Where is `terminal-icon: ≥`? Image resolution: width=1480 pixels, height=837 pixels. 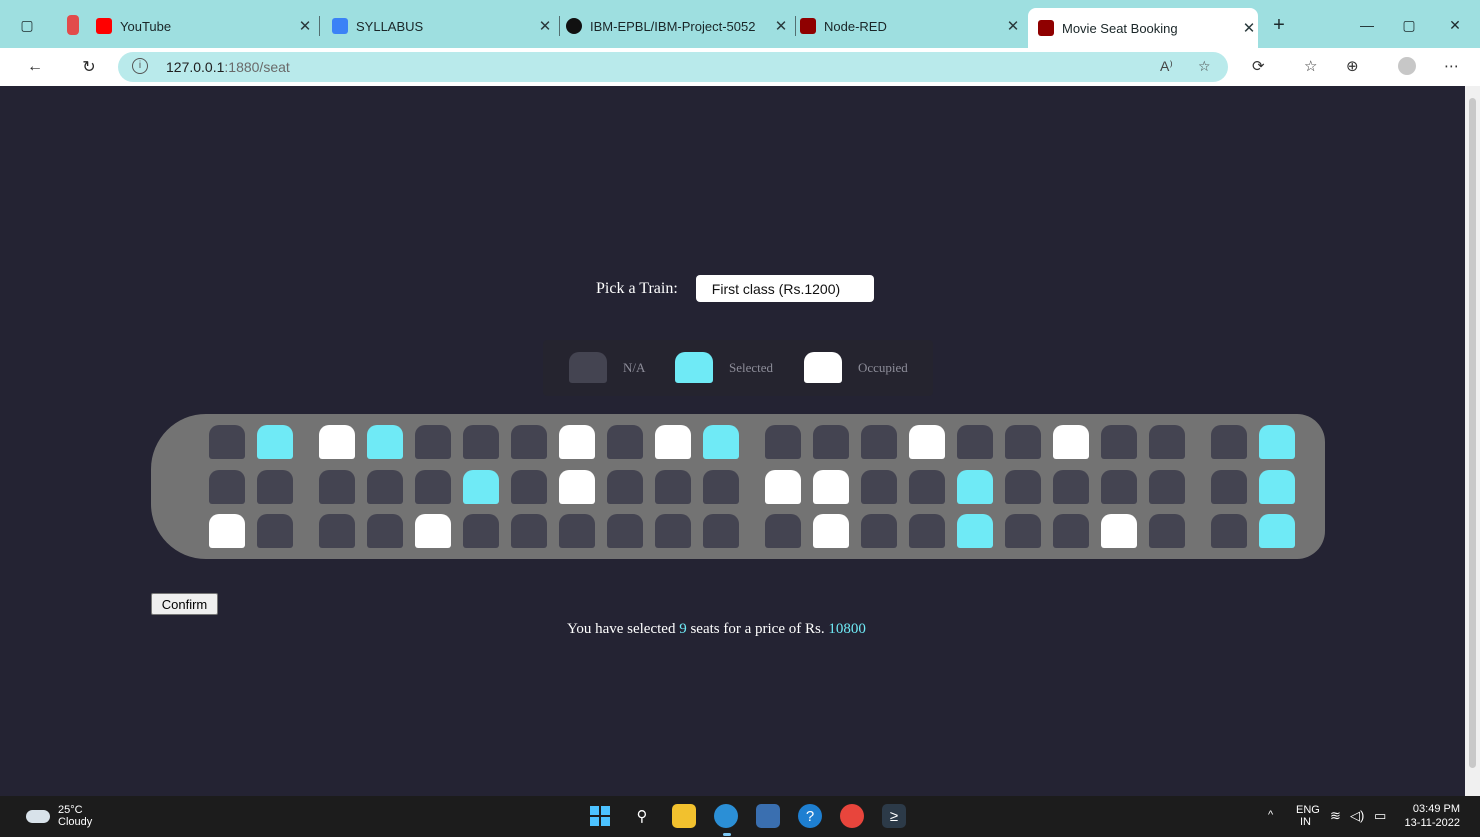
terminal-icon: ≥ is located at coordinates (894, 816).